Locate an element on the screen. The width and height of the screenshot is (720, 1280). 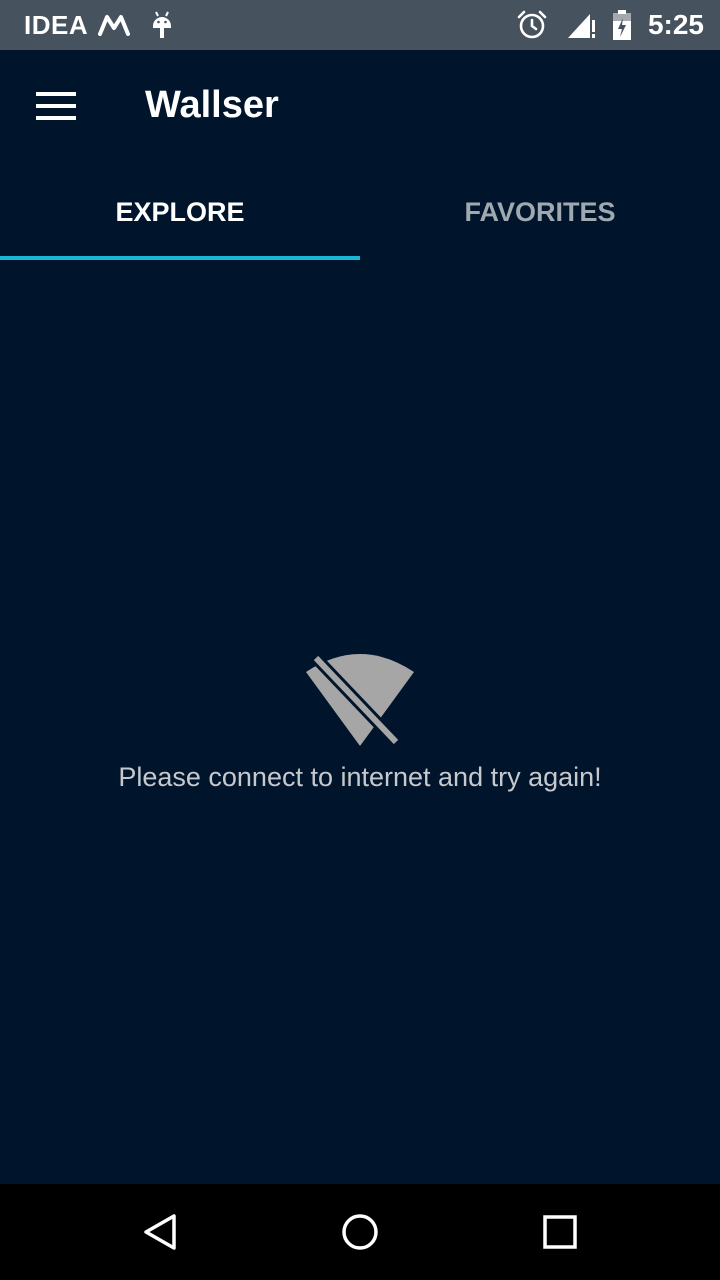
system-nav-bar is located at coordinates (360, 1232).